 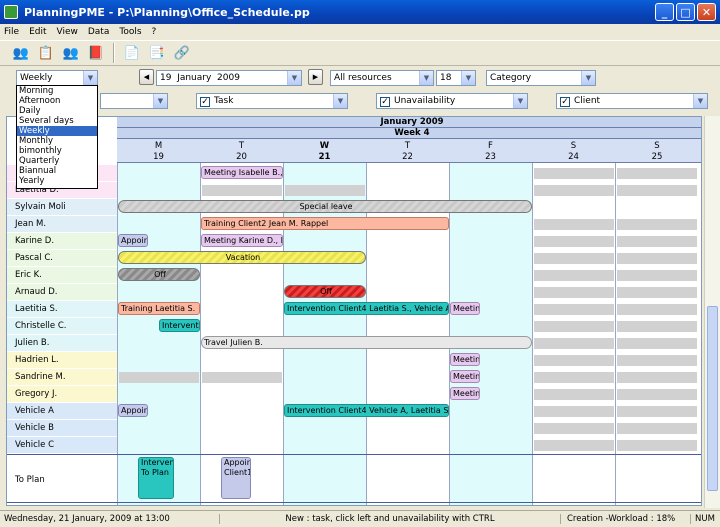 What do you see at coordinates (241, 152) in the screenshot?
I see `day-header-tue: T 20` at bounding box center [241, 152].